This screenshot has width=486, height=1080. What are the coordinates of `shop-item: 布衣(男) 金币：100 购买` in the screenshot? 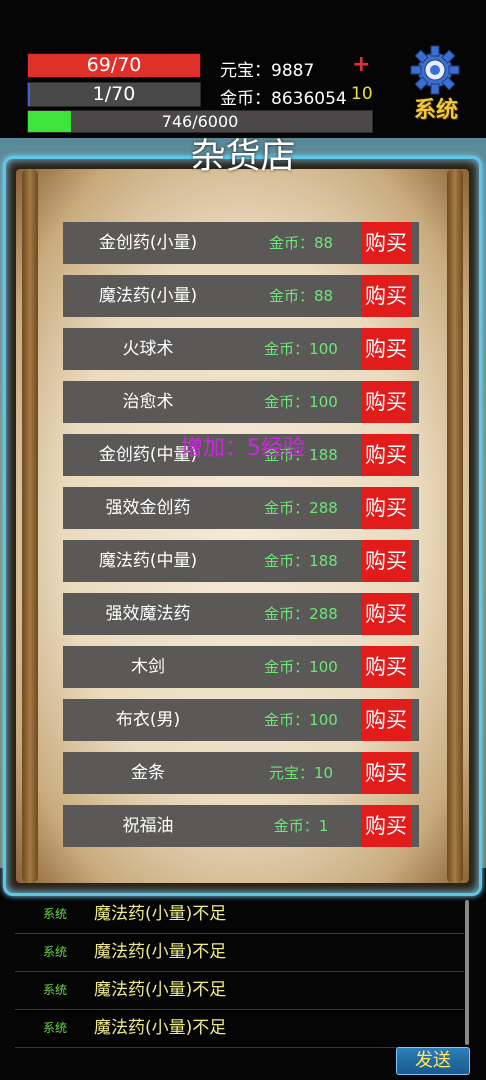 It's located at (241, 720).